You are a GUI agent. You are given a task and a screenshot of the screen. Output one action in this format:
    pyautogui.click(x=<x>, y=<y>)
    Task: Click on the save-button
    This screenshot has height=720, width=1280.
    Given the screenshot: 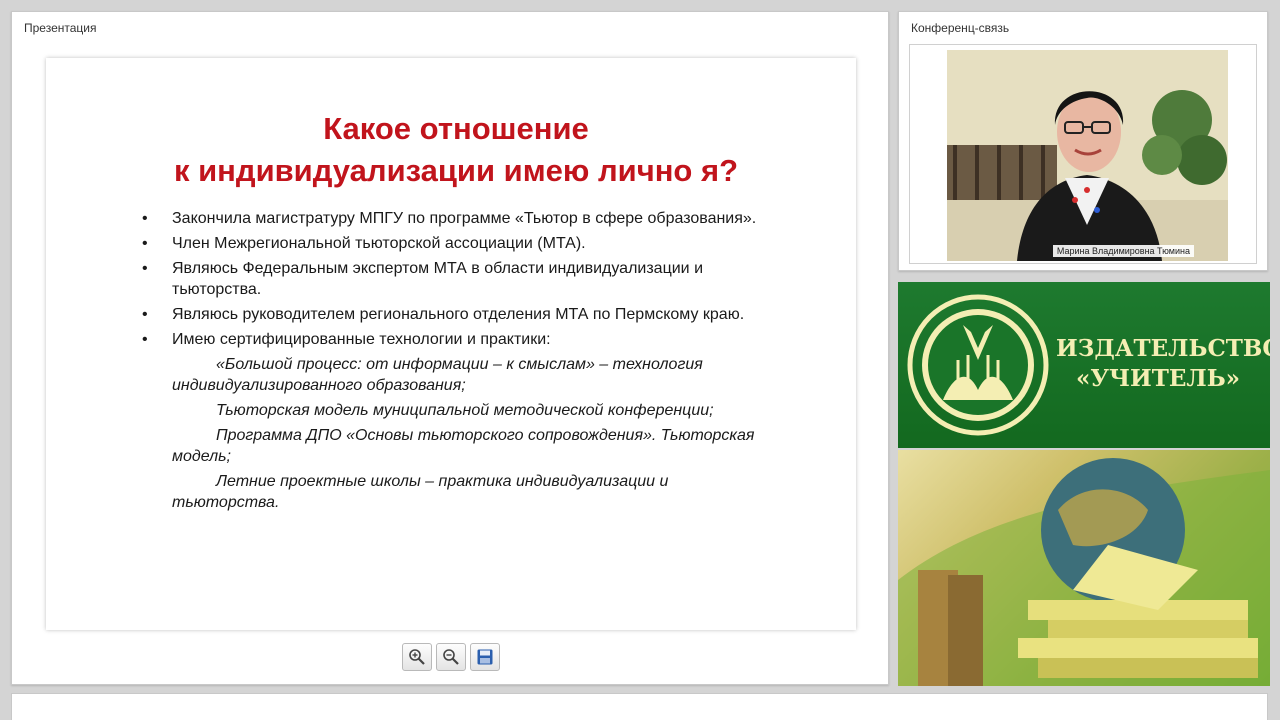 What is the action you would take?
    pyautogui.click(x=485, y=657)
    